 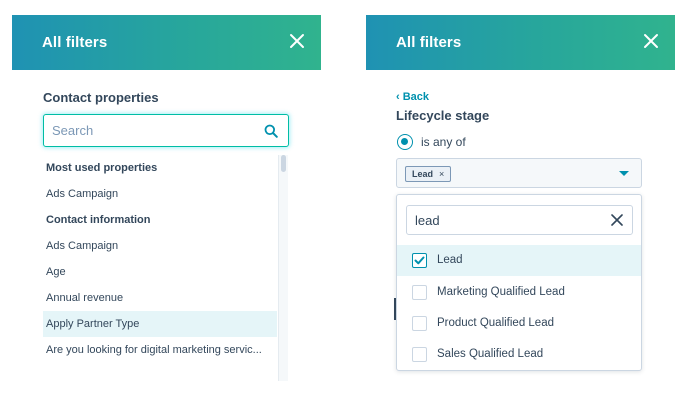 I want to click on option-label: Sales Qualified Lead, so click(x=490, y=354).